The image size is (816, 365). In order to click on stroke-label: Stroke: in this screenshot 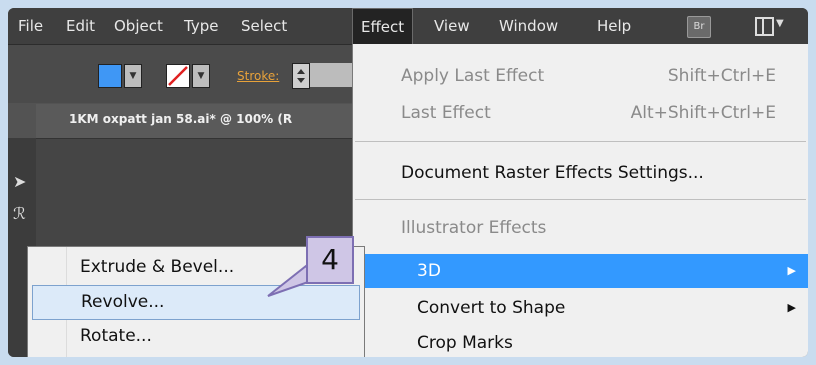, I will do `click(258, 76)`.